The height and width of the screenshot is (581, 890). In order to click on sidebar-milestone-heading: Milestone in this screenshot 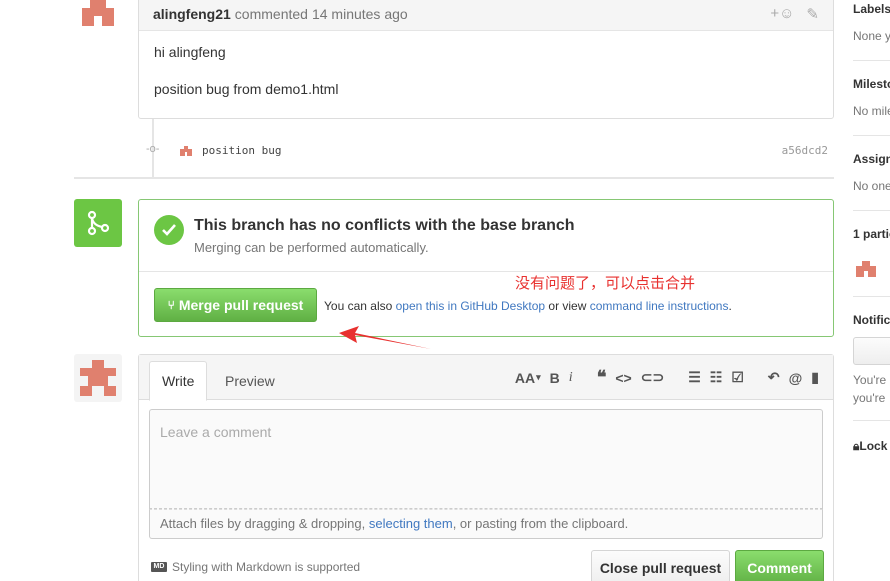, I will do `click(871, 84)`.